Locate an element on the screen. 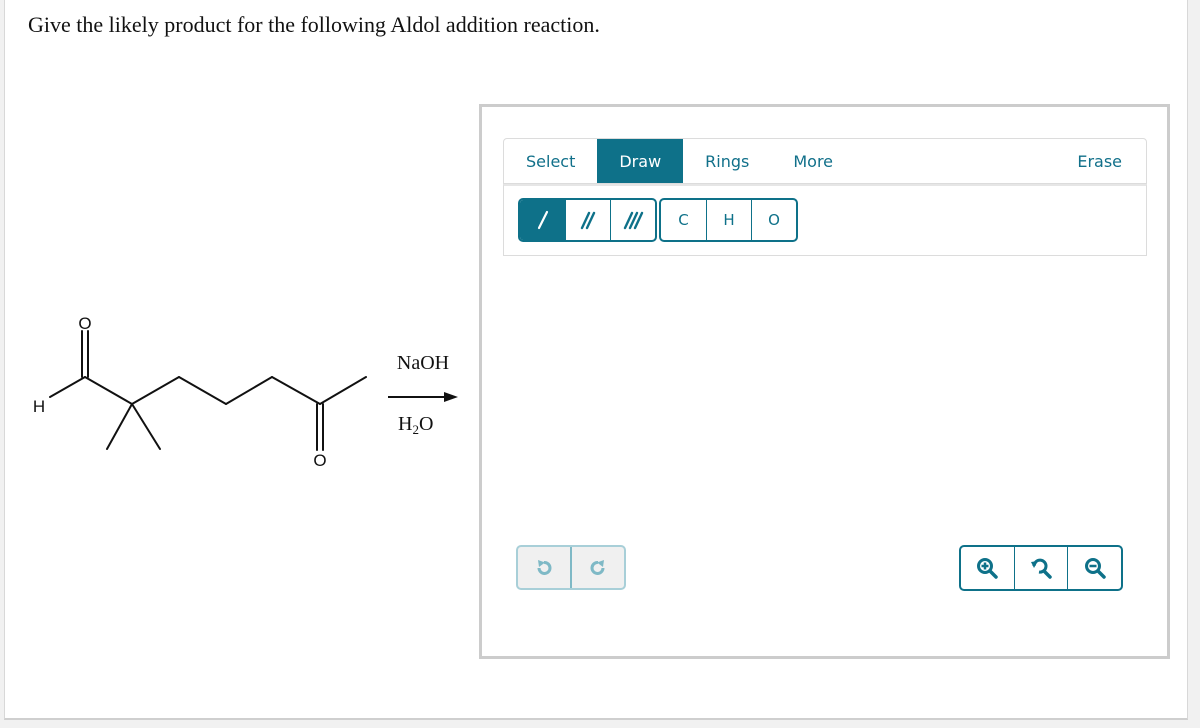 The height and width of the screenshot is (728, 1200). reagent-water: H2O is located at coordinates (415, 425).